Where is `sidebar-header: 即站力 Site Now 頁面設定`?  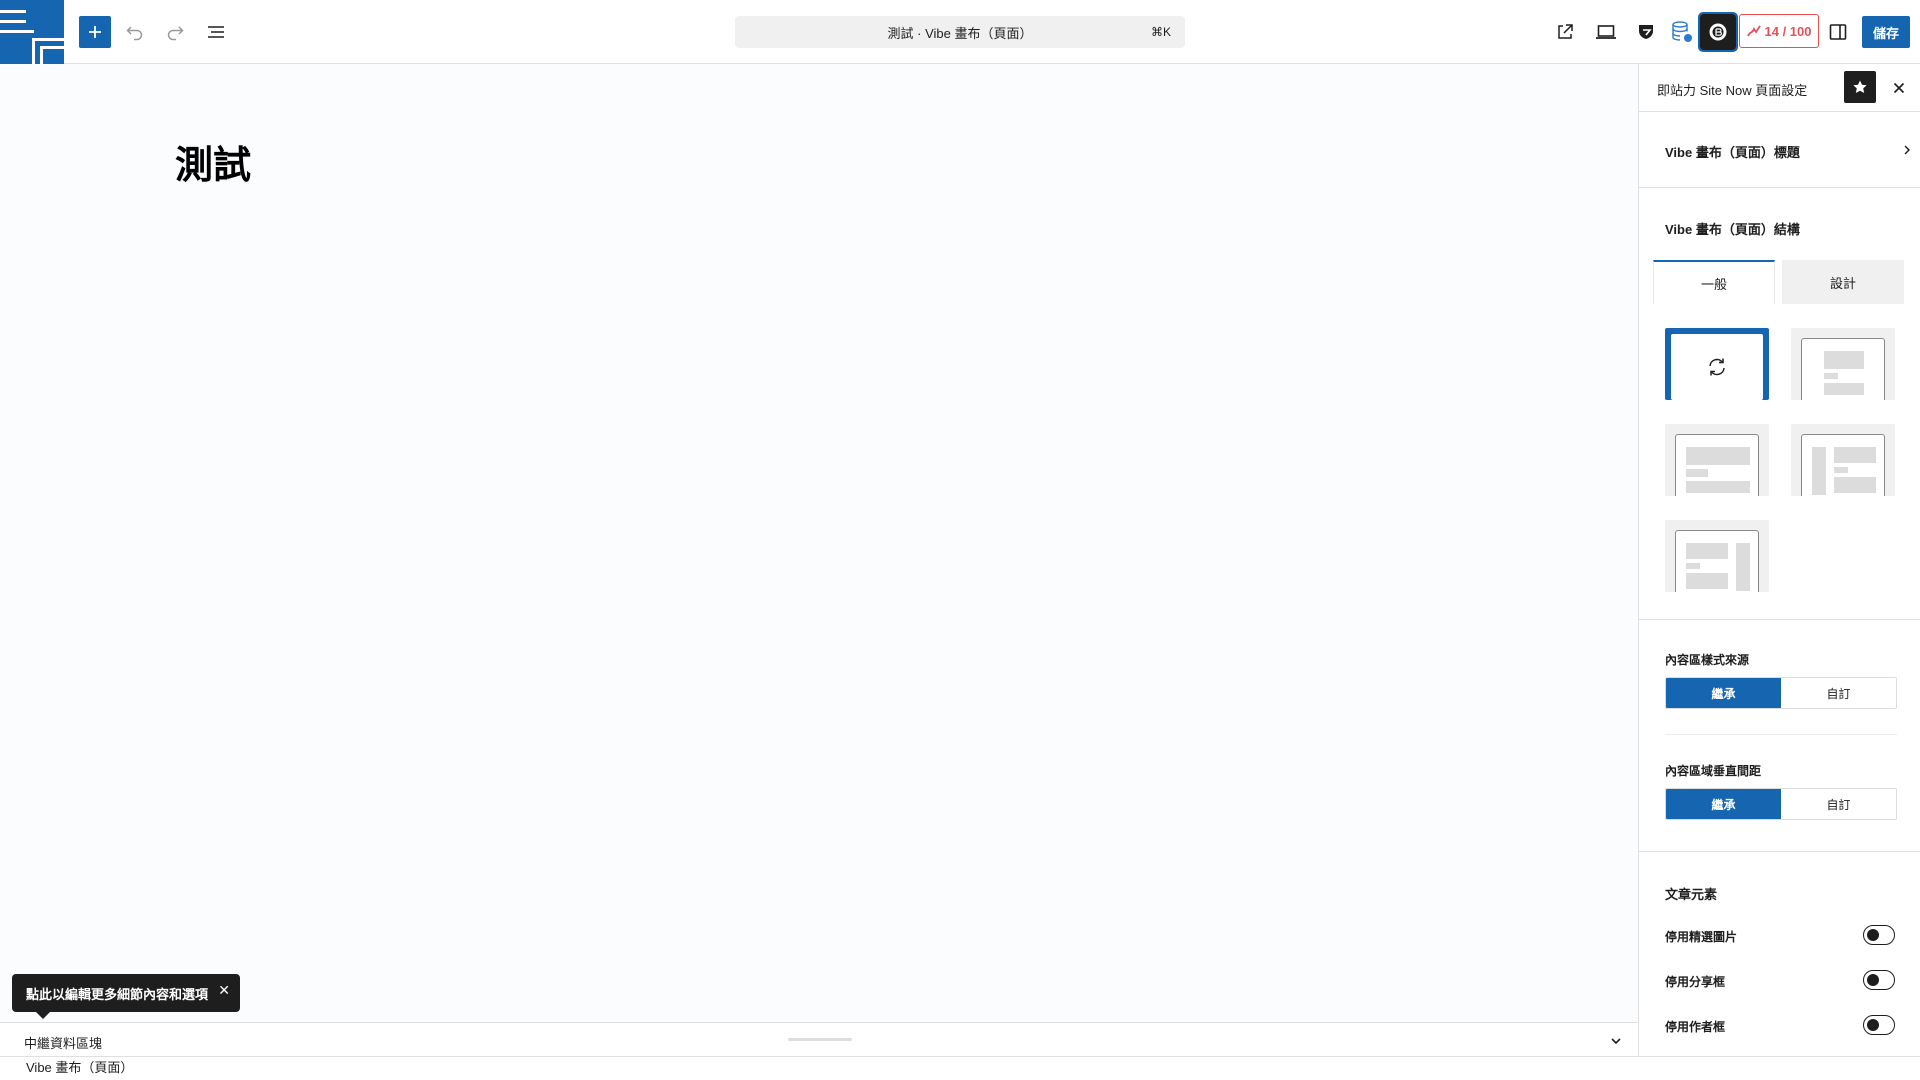
sidebar-header: 即站力 Site Now 頁面設定 is located at coordinates (1779, 88).